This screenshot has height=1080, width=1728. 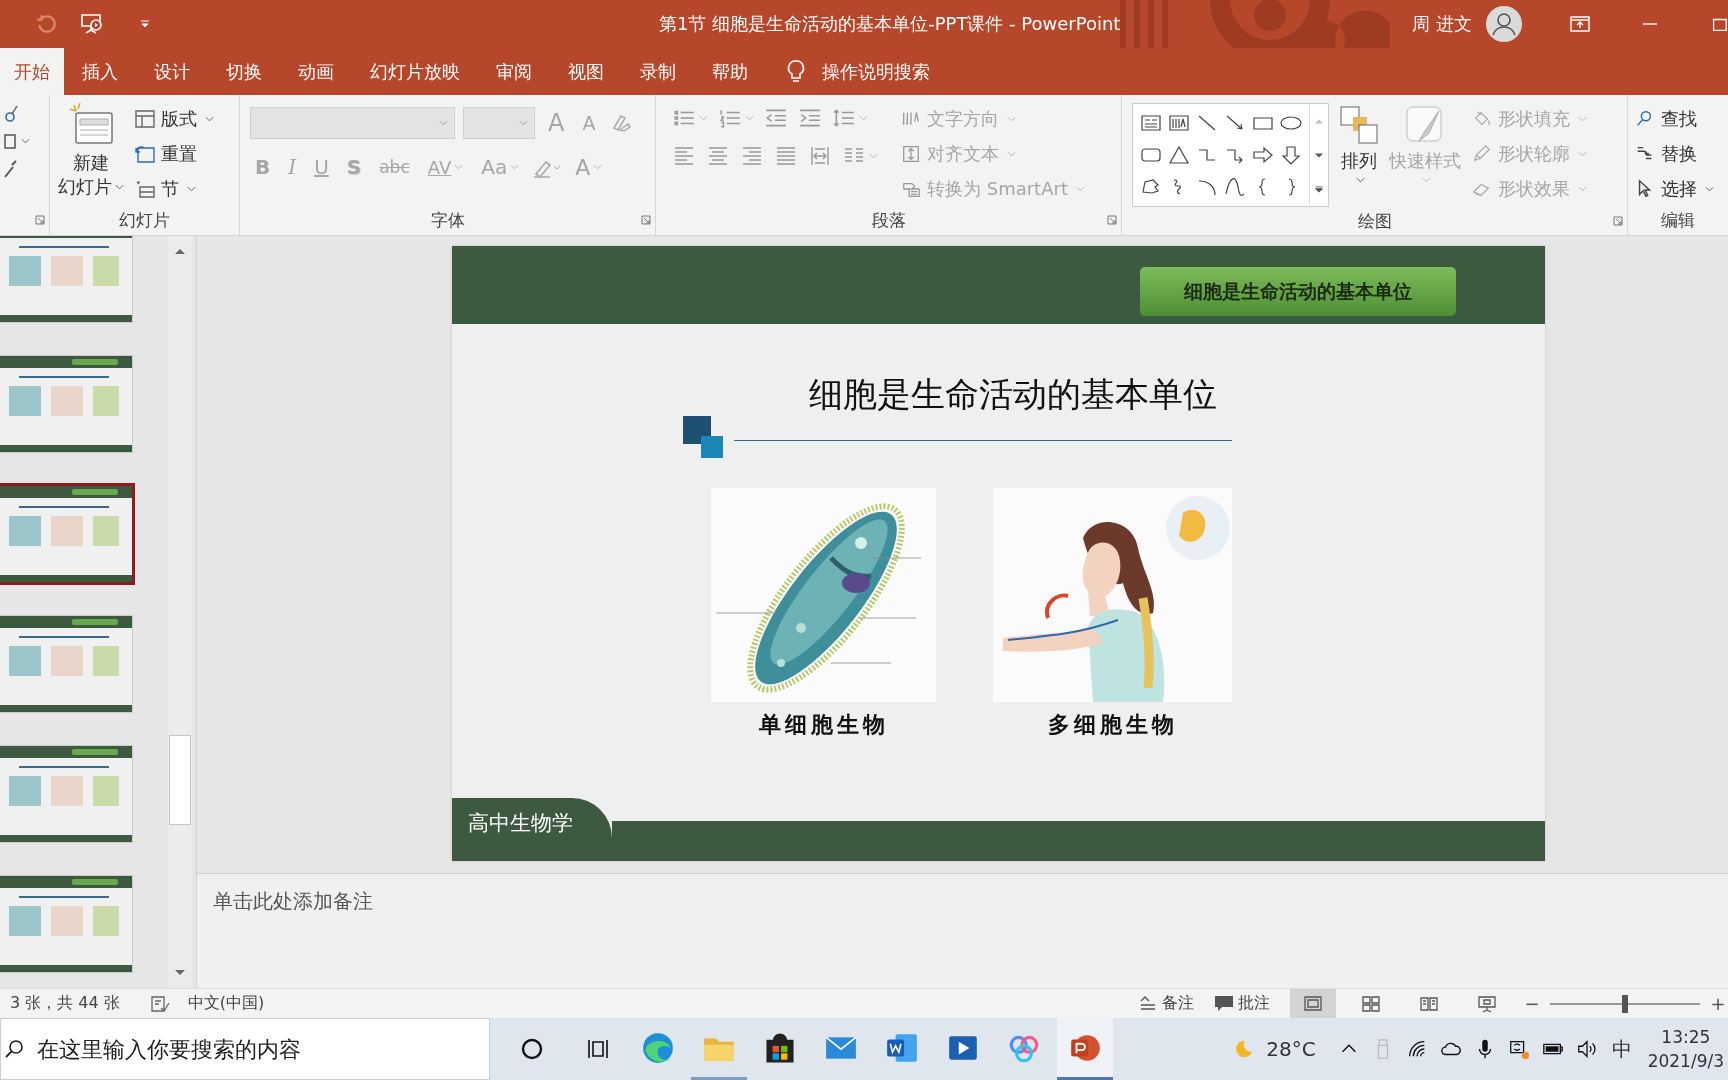 I want to click on triangle-icon, so click(x=1179, y=155).